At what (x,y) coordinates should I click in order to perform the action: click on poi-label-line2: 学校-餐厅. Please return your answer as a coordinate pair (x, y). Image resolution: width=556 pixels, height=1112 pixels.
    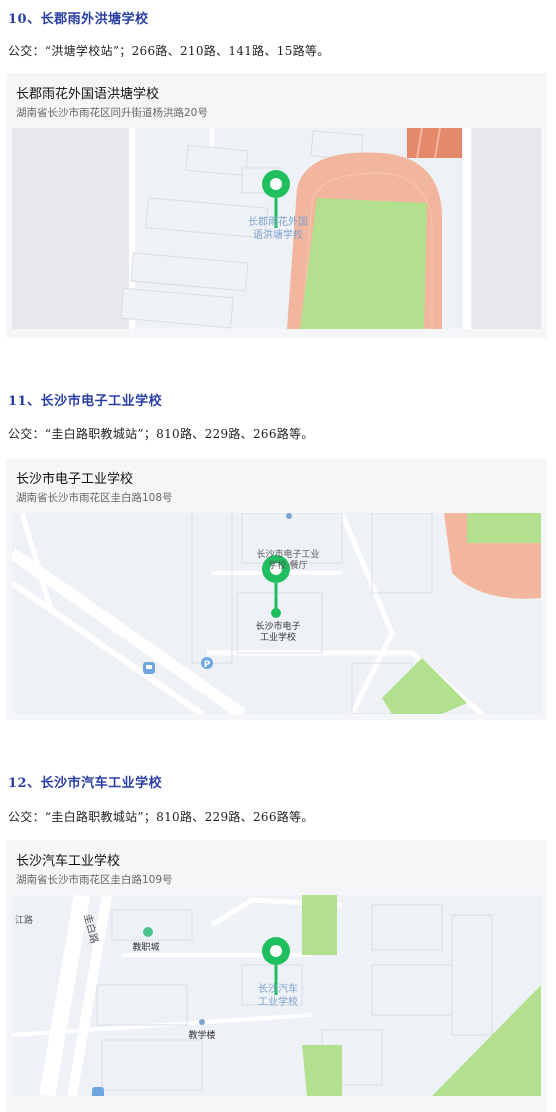
    Looking at the image, I should click on (287, 565).